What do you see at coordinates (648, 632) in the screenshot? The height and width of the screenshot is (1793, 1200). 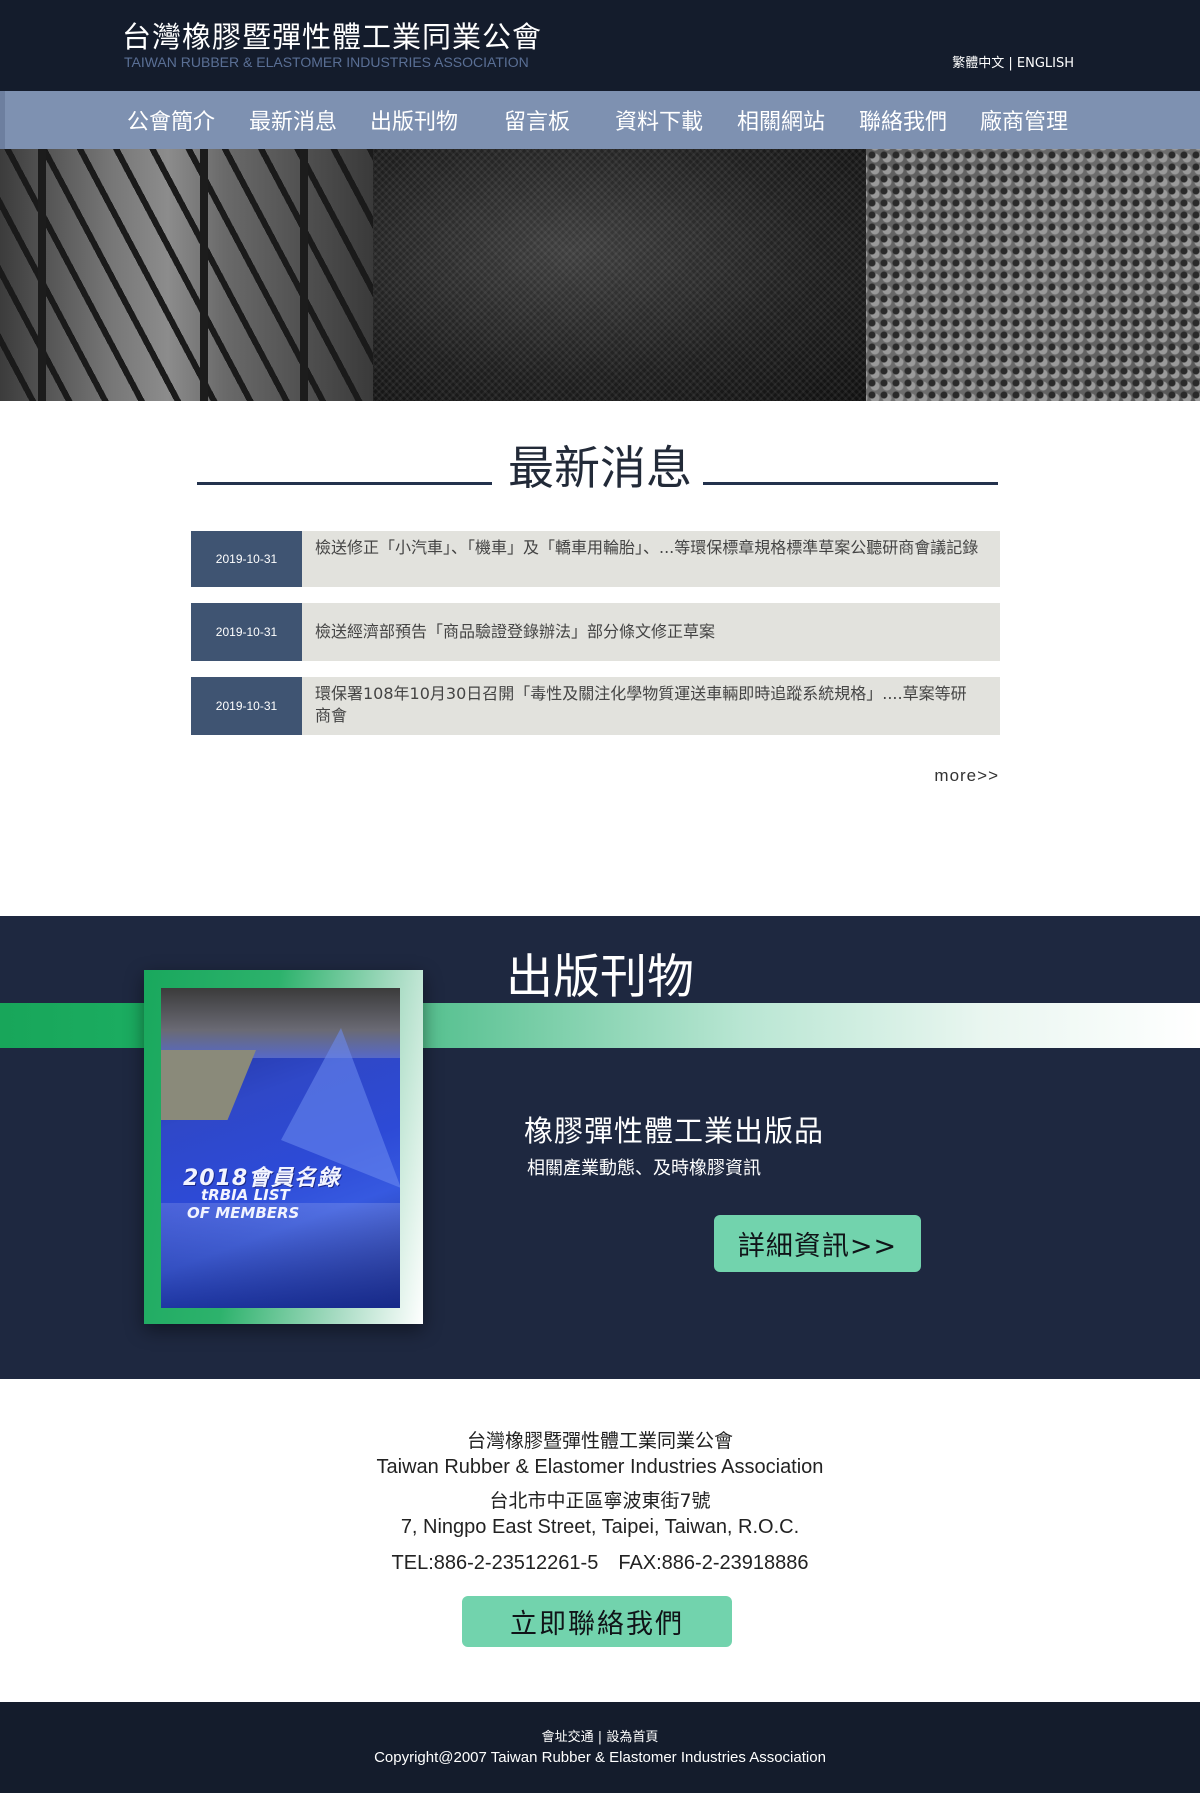 I see `news-text: 檢送經濟部預告「商品驗證登錄辦法」部分條文修正草案` at bounding box center [648, 632].